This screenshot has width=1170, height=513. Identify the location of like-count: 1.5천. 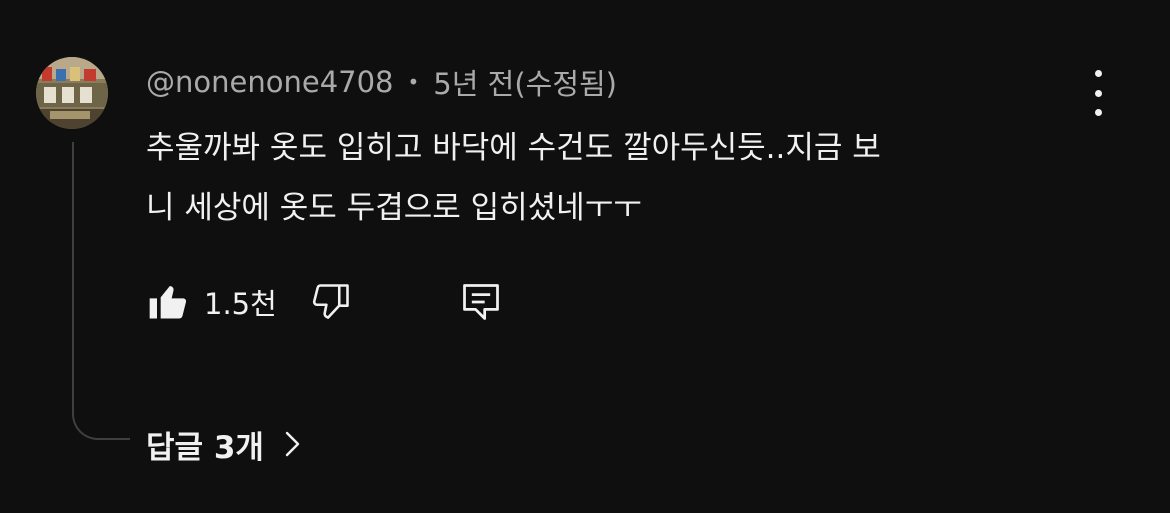
(240, 304).